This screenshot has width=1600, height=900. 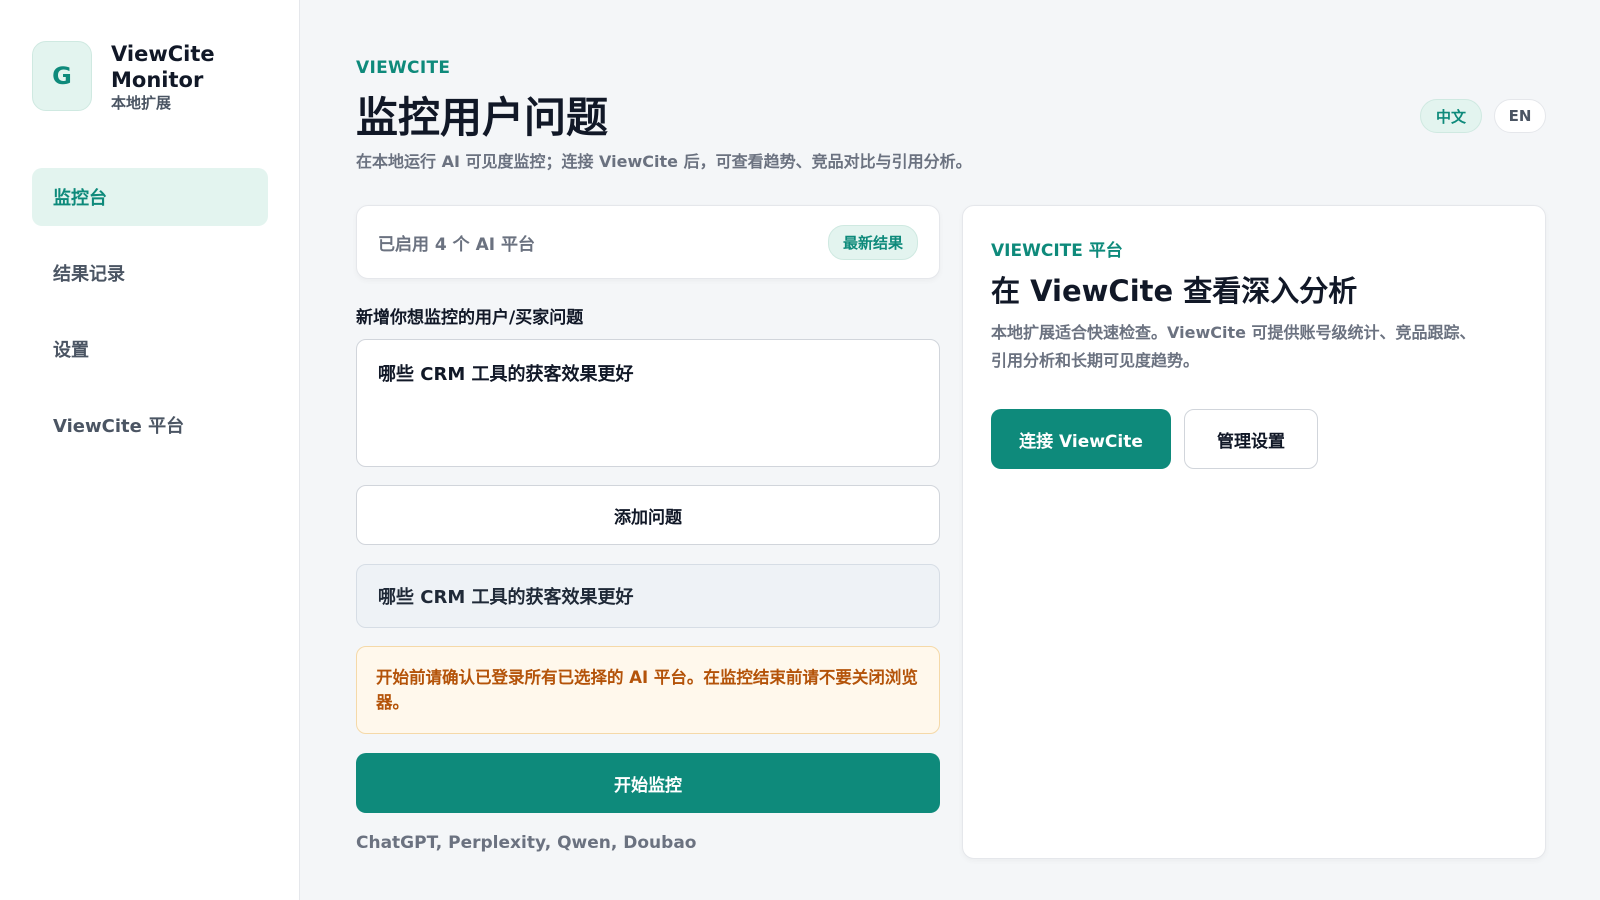 What do you see at coordinates (456, 244) in the screenshot?
I see `platform-status-text: 已启用 4 个 AI 平台` at bounding box center [456, 244].